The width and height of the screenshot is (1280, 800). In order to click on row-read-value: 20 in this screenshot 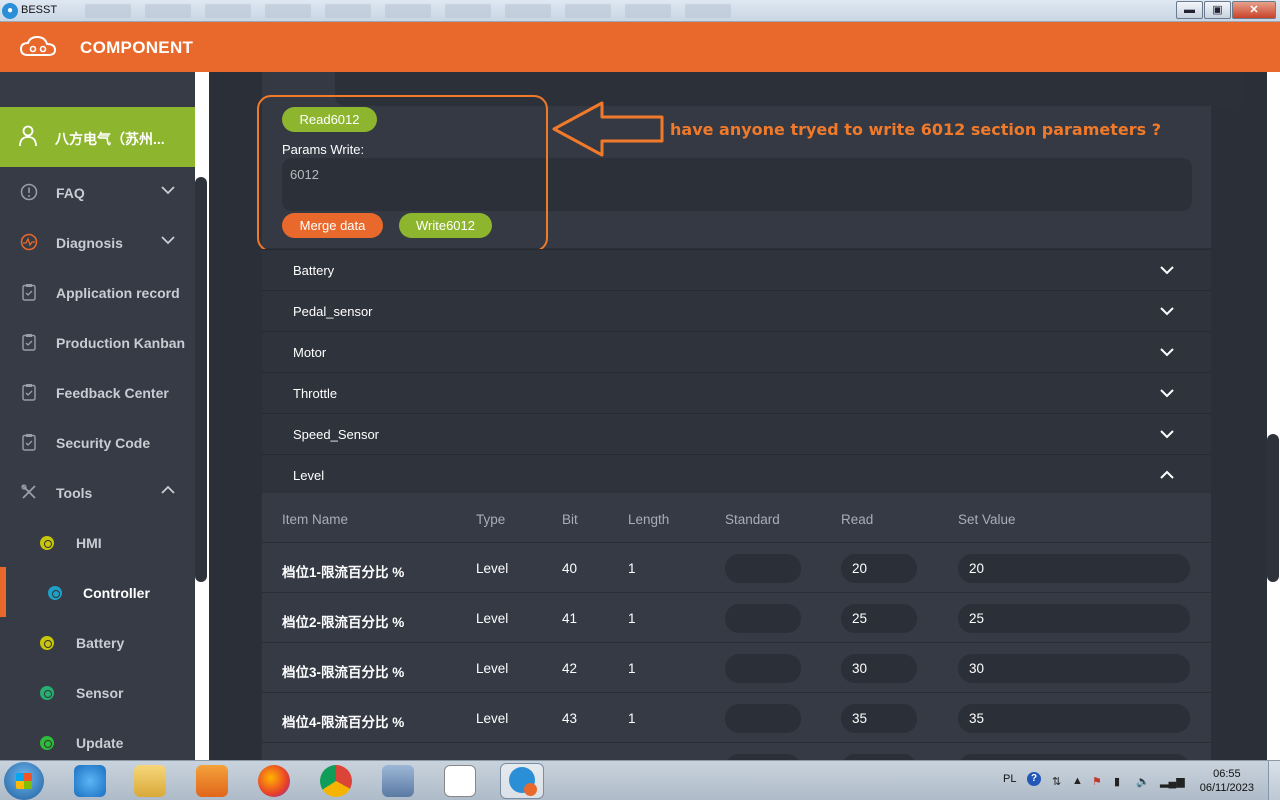, I will do `click(860, 568)`.